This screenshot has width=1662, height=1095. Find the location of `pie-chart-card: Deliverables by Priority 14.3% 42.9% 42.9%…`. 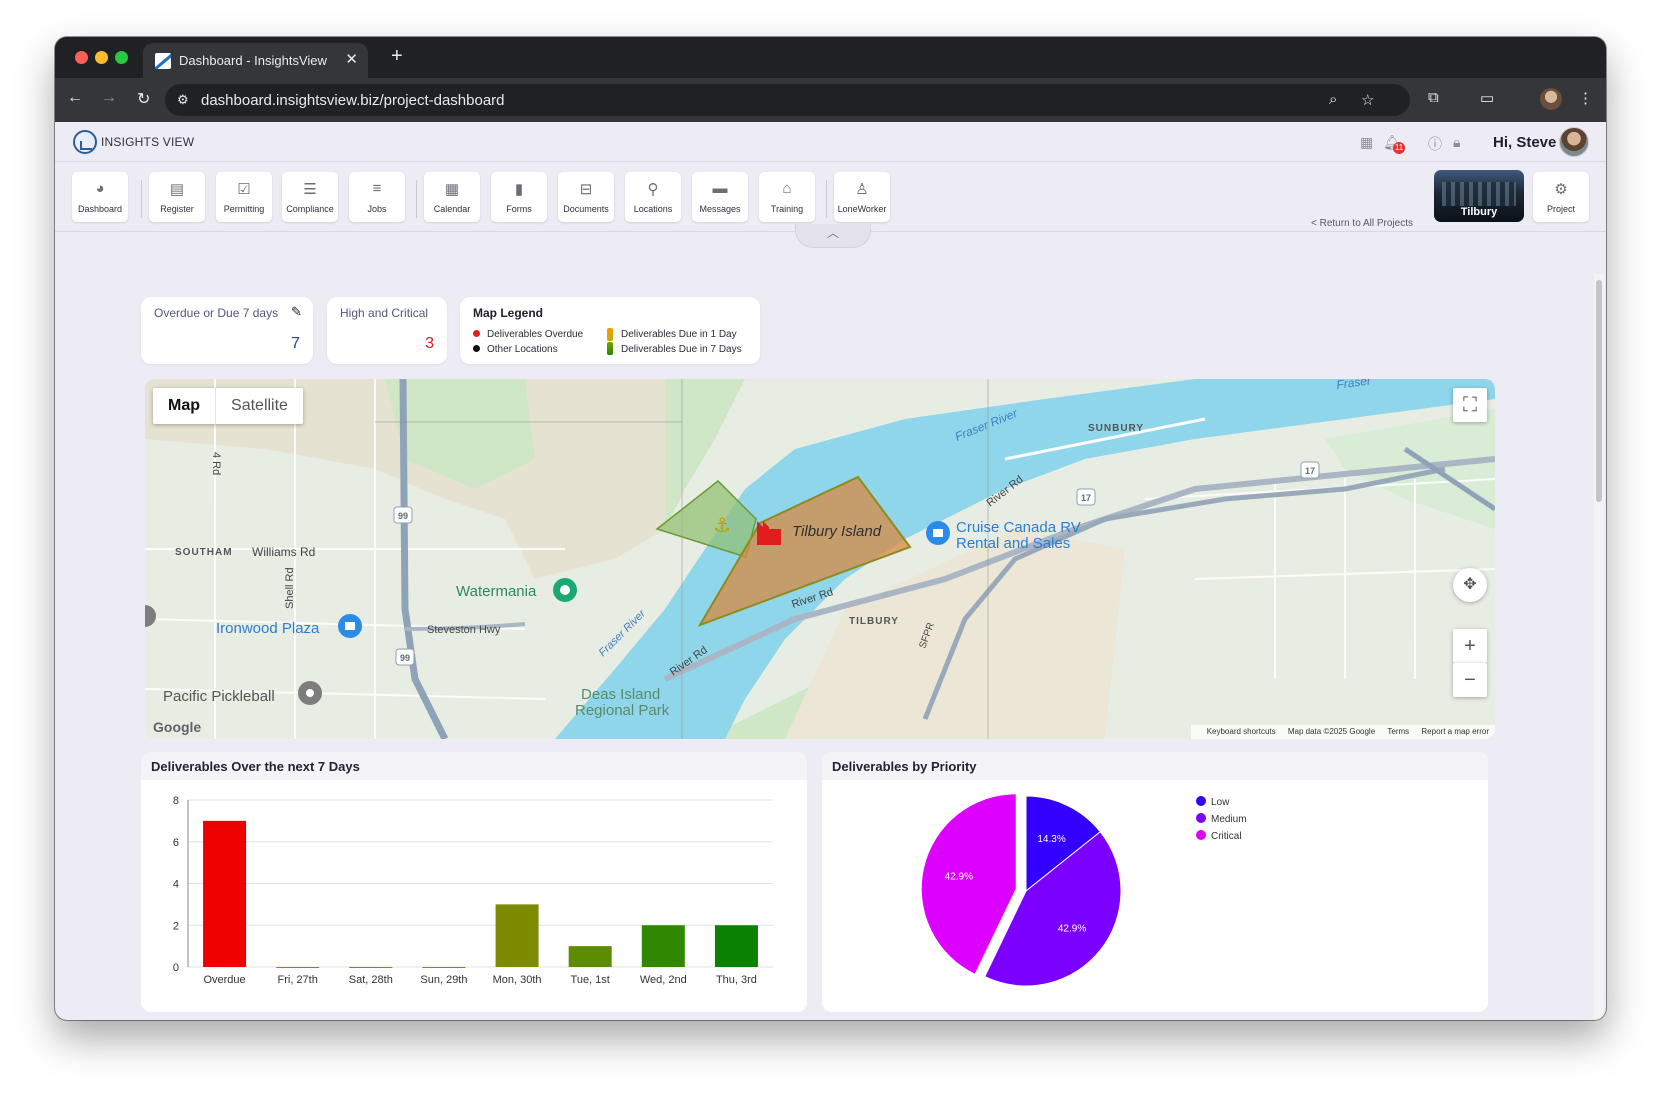

pie-chart-card: Deliverables by Priority 14.3% 42.9% 42.9%… is located at coordinates (1155, 882).